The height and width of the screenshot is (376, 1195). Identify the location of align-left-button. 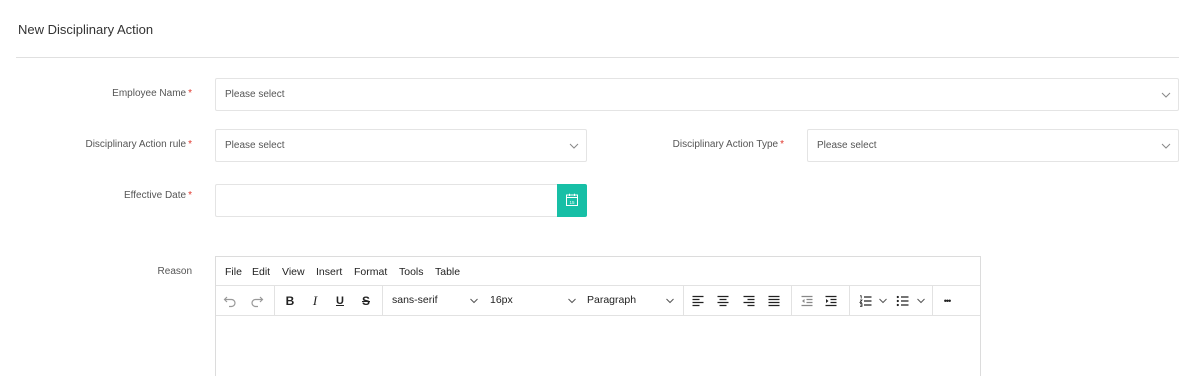
(698, 301).